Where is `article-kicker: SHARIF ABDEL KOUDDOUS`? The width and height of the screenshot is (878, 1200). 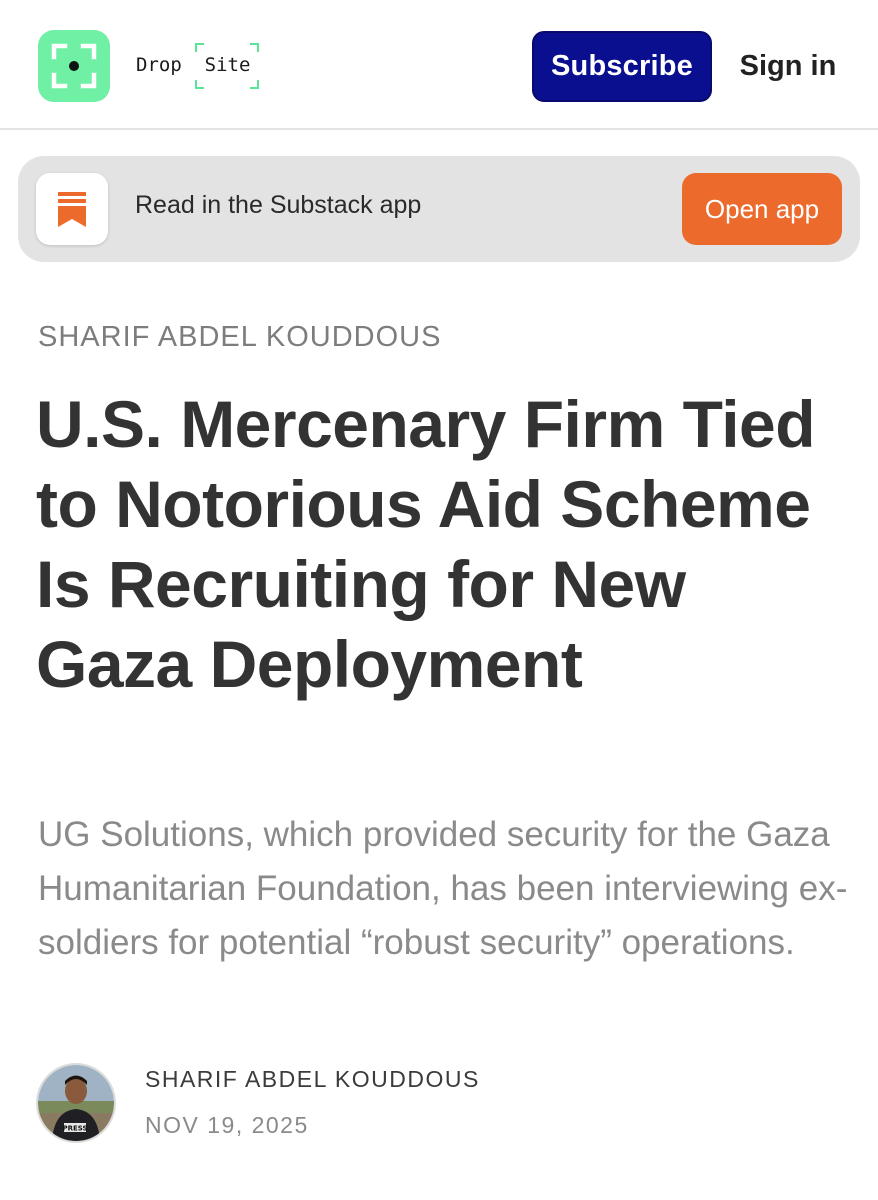 article-kicker: SHARIF ABDEL KOUDDOUS is located at coordinates (239, 337).